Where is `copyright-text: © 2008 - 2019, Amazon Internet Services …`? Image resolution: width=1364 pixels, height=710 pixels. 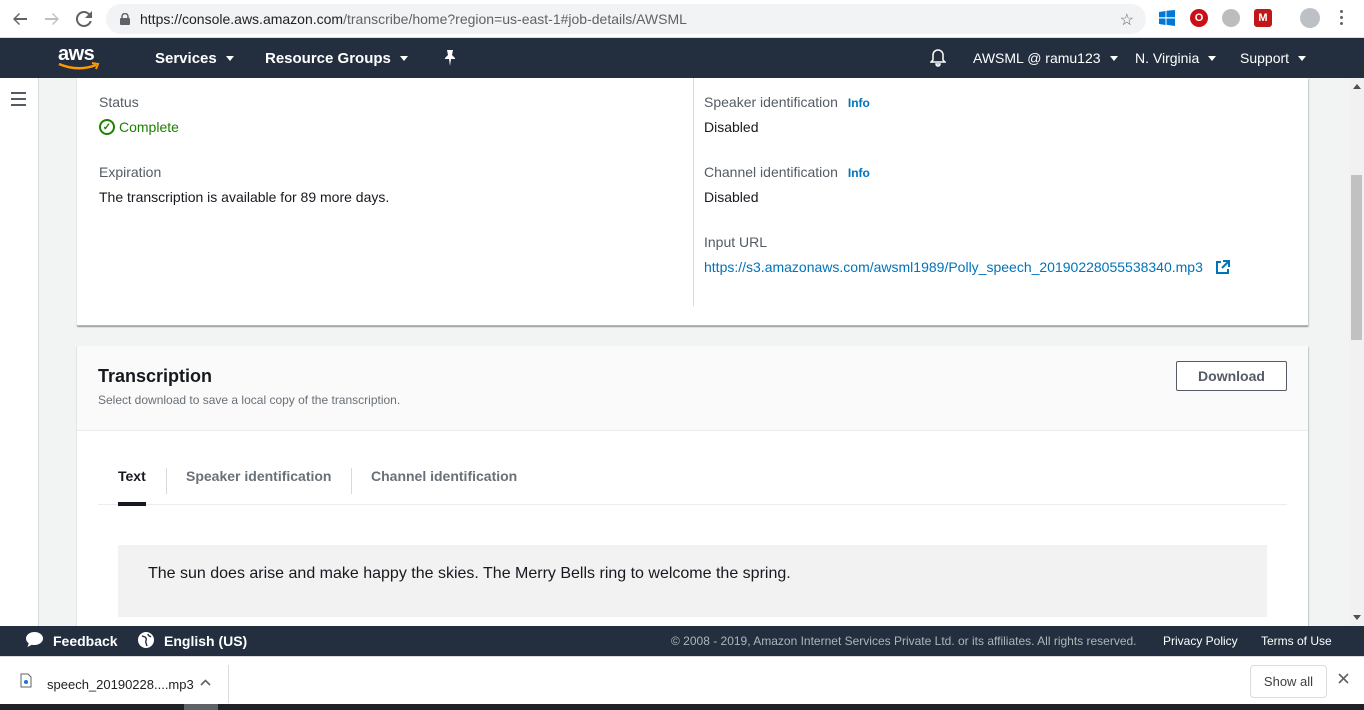 copyright-text: © 2008 - 2019, Amazon Internet Services … is located at coordinates (904, 641).